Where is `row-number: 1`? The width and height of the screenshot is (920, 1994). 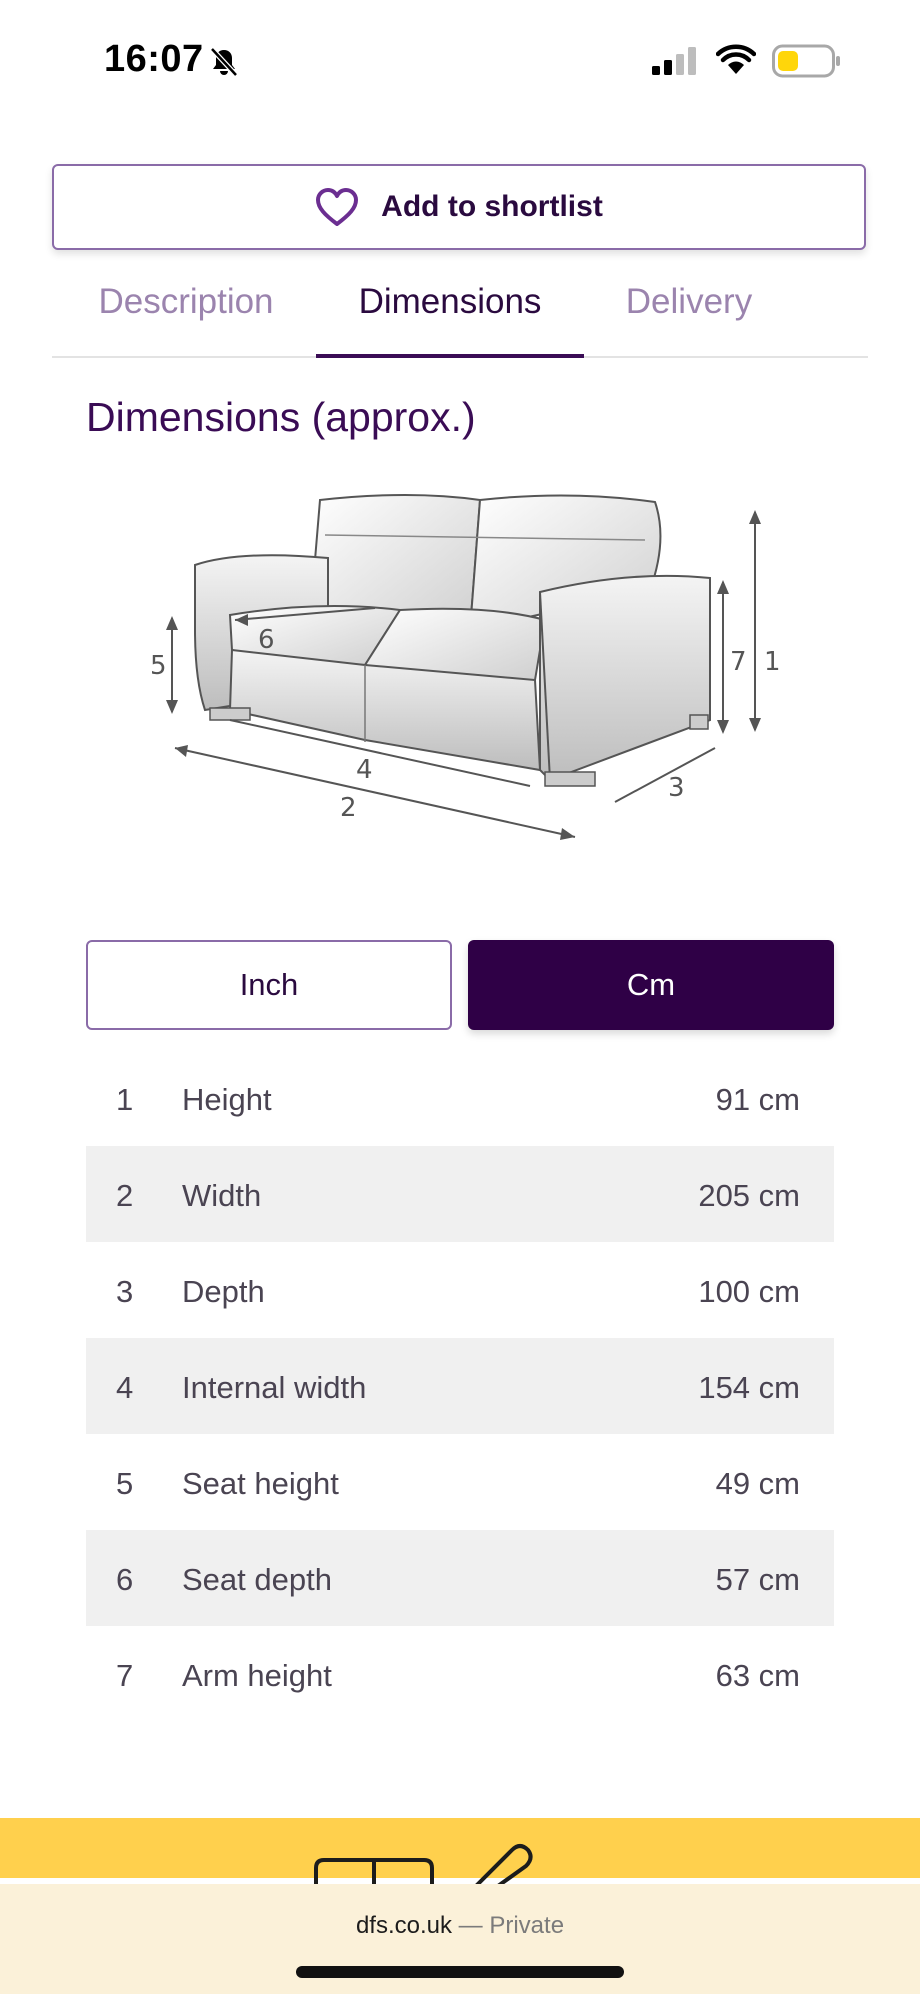 row-number: 1 is located at coordinates (125, 1099).